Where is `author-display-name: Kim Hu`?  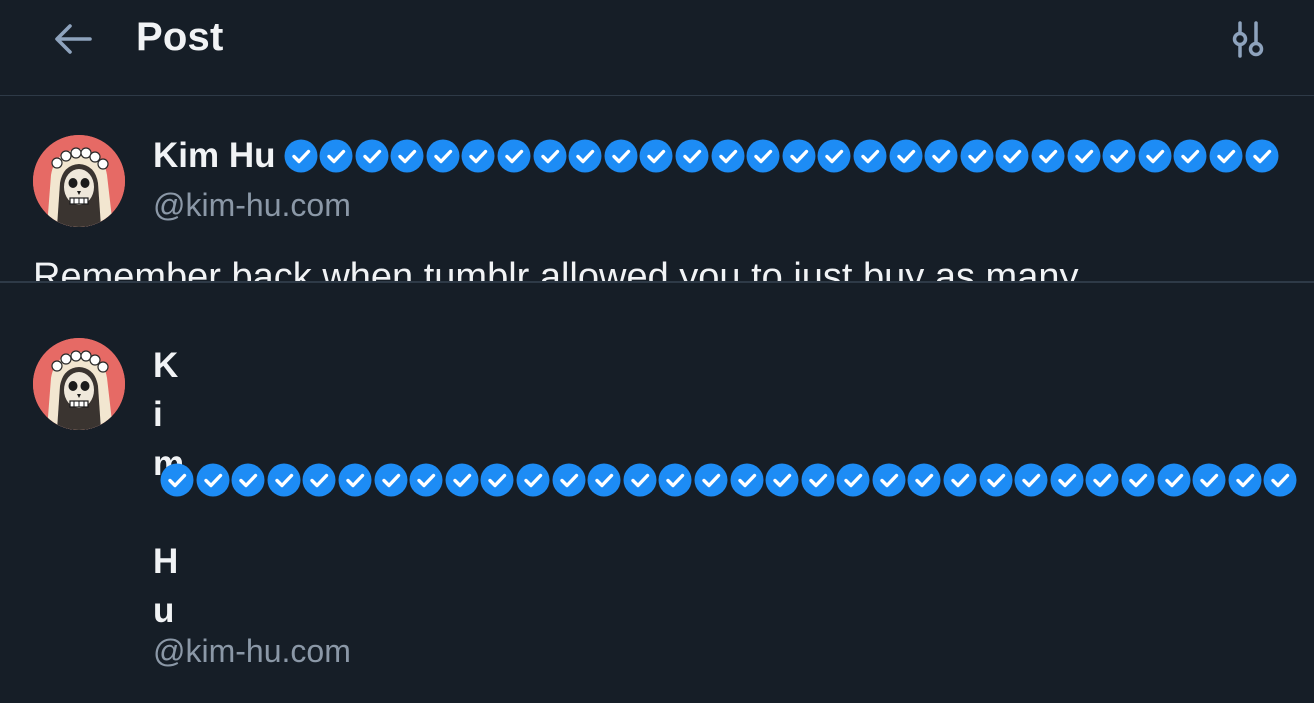 author-display-name: Kim Hu is located at coordinates (214, 156).